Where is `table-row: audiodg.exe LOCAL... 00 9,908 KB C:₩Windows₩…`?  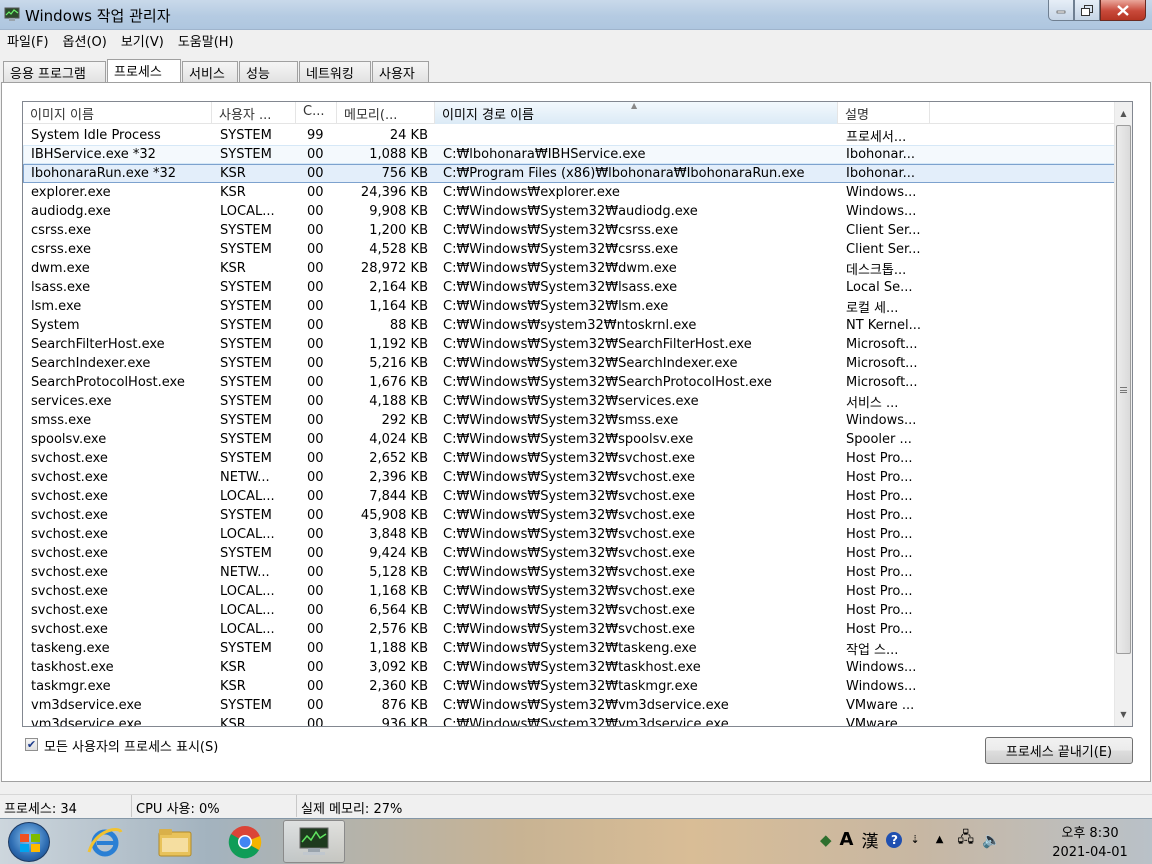
table-row: audiodg.exe LOCAL... 00 9,908 KB C:₩Windows₩… is located at coordinates (569, 211).